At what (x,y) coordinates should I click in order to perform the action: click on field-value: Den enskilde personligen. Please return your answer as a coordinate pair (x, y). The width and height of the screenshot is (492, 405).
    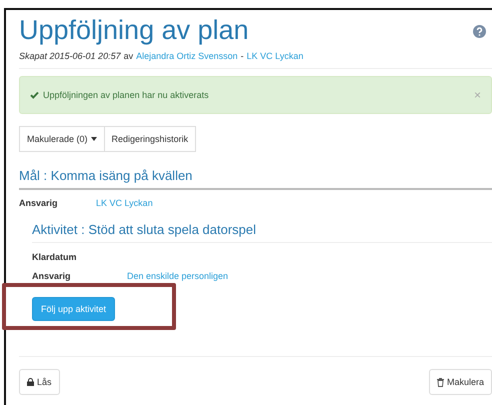
    Looking at the image, I should click on (177, 276).